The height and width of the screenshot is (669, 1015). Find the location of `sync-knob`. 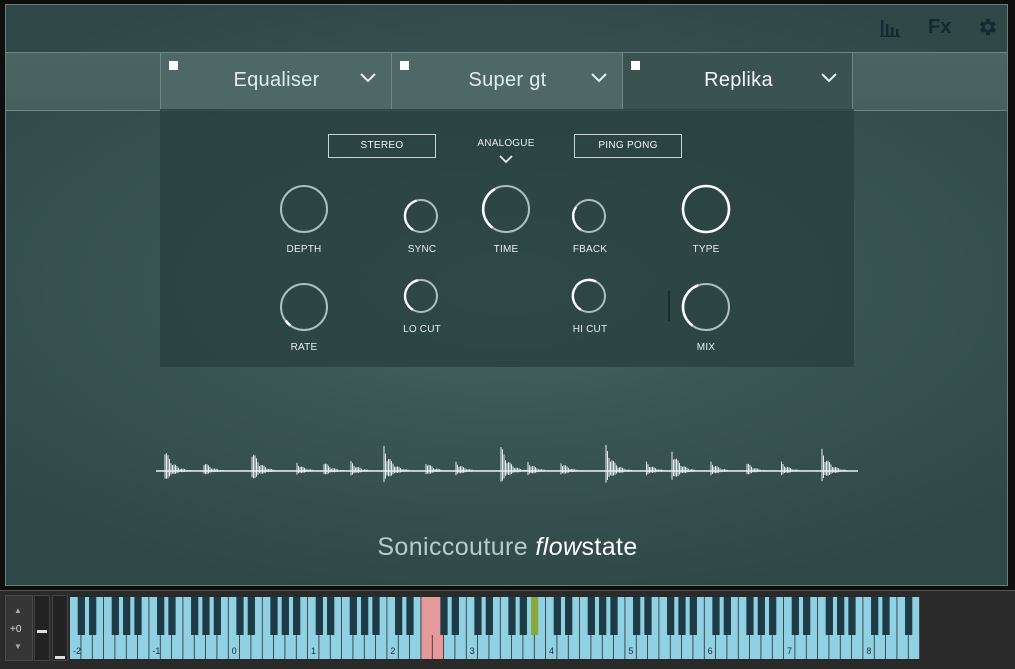

sync-knob is located at coordinates (421, 216).